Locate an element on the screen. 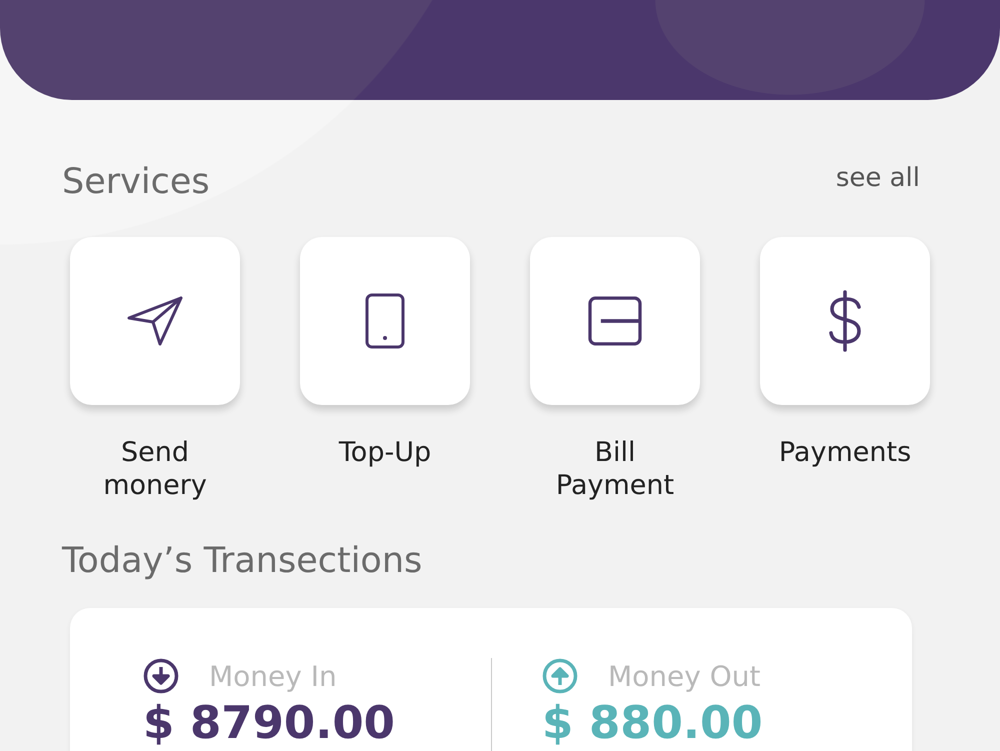 The image size is (1000, 751). dollar-icon is located at coordinates (845, 321).